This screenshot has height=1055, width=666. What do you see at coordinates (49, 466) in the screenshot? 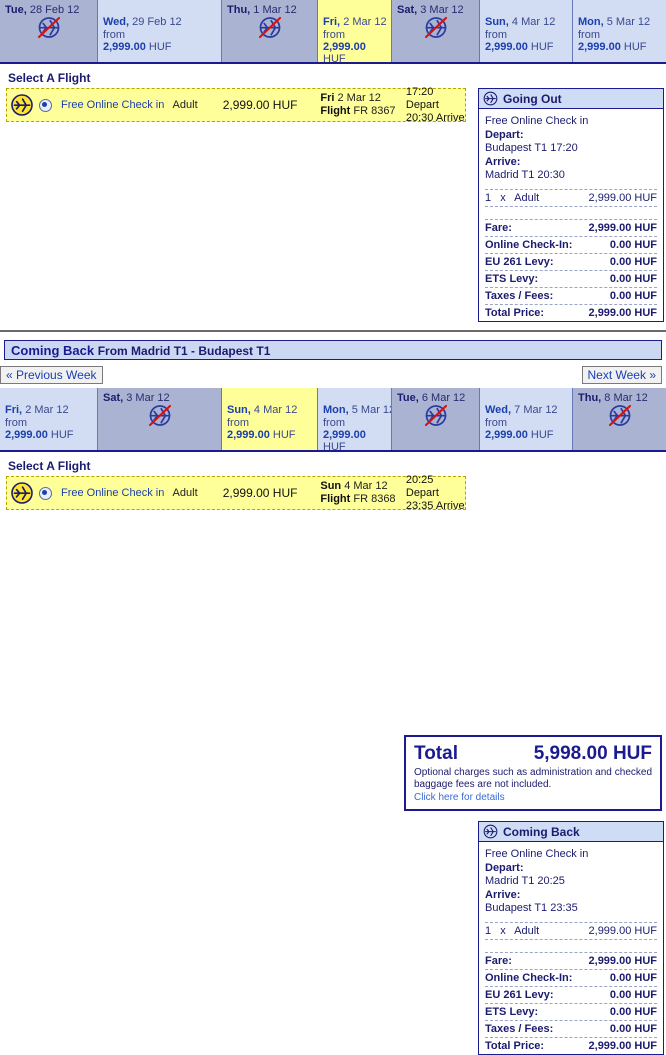
I see `inbound-select-title: Select A Flight` at bounding box center [49, 466].